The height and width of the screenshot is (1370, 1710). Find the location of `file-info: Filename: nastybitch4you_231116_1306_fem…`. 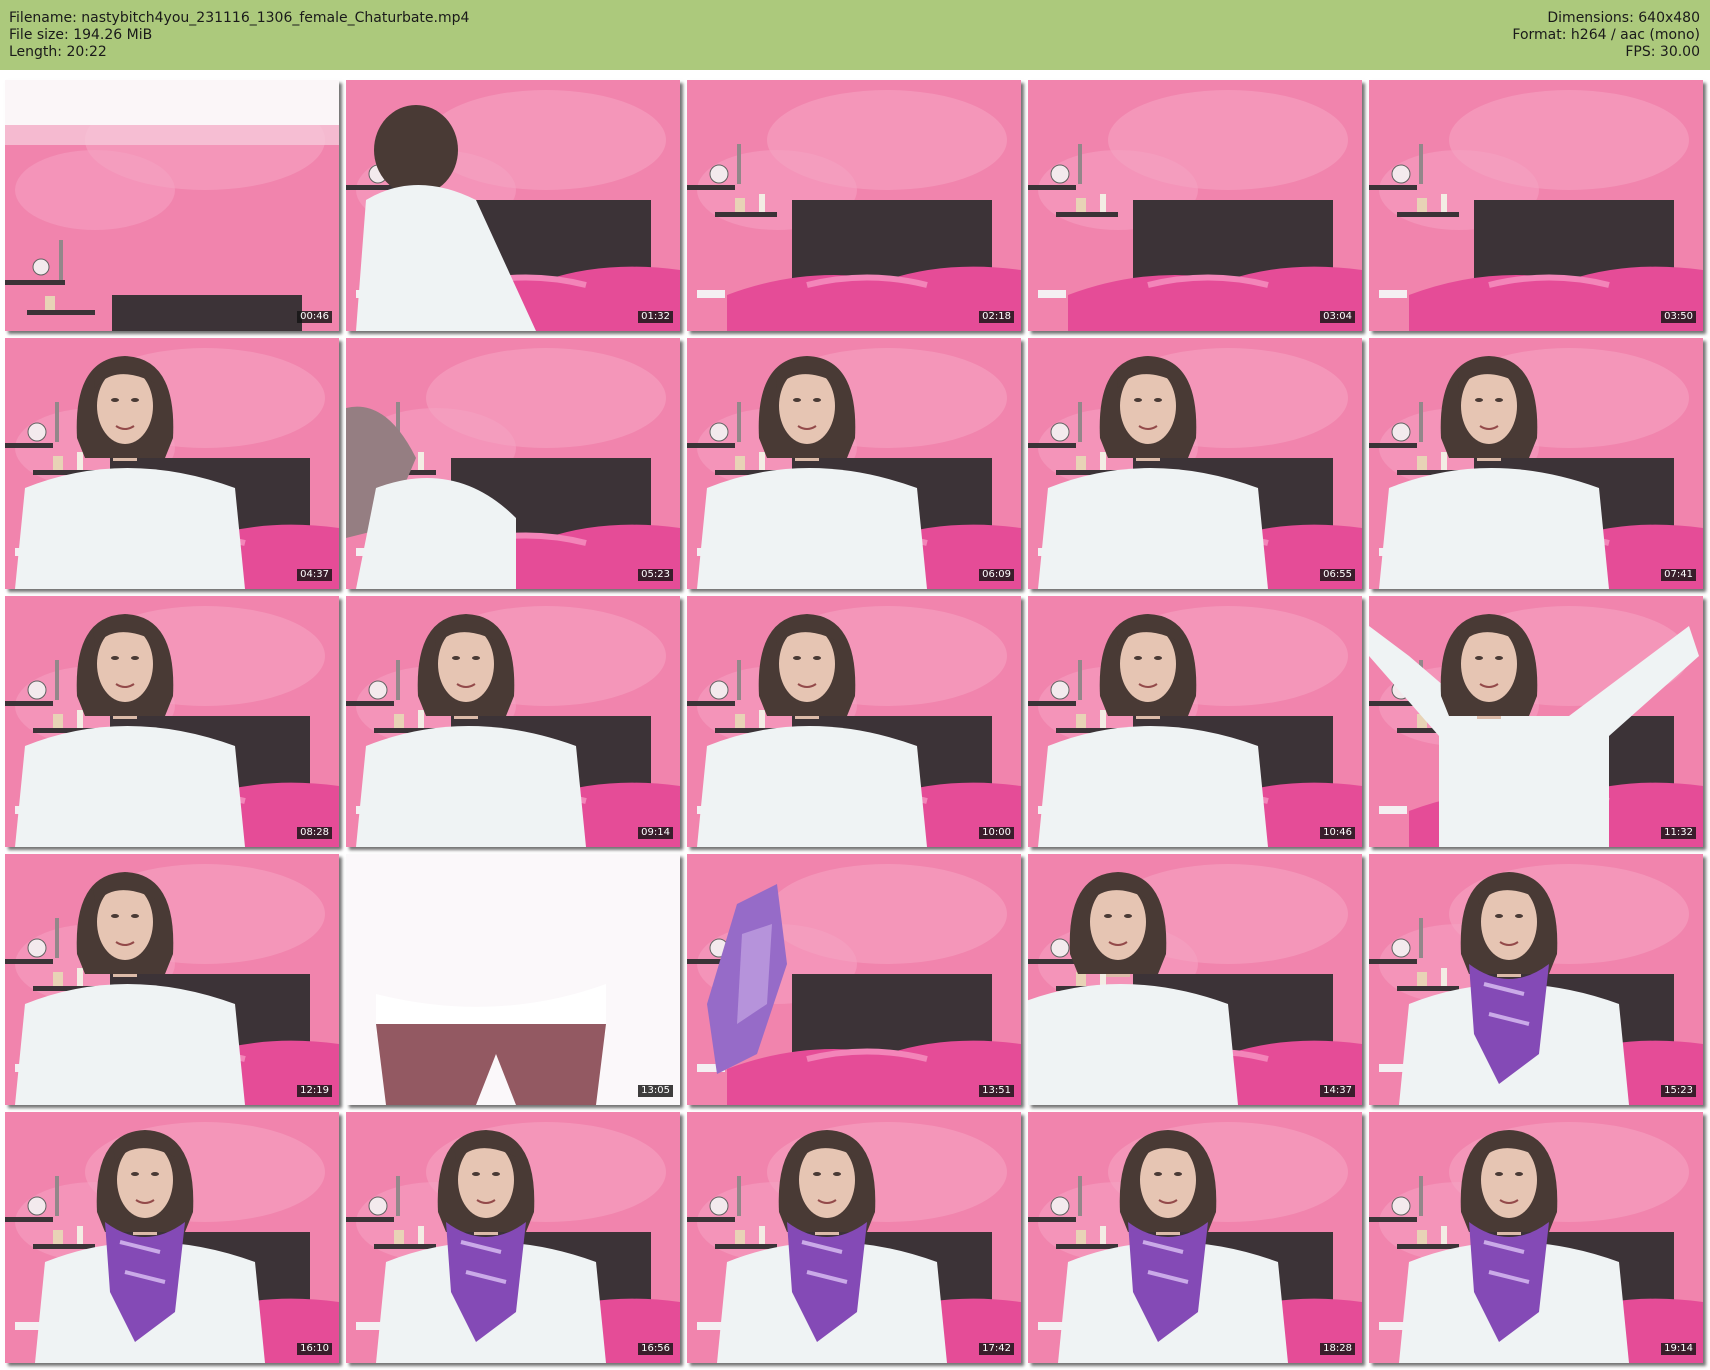

file-info: Filename: nastybitch4you_231116_1306_fem… is located at coordinates (239, 35).